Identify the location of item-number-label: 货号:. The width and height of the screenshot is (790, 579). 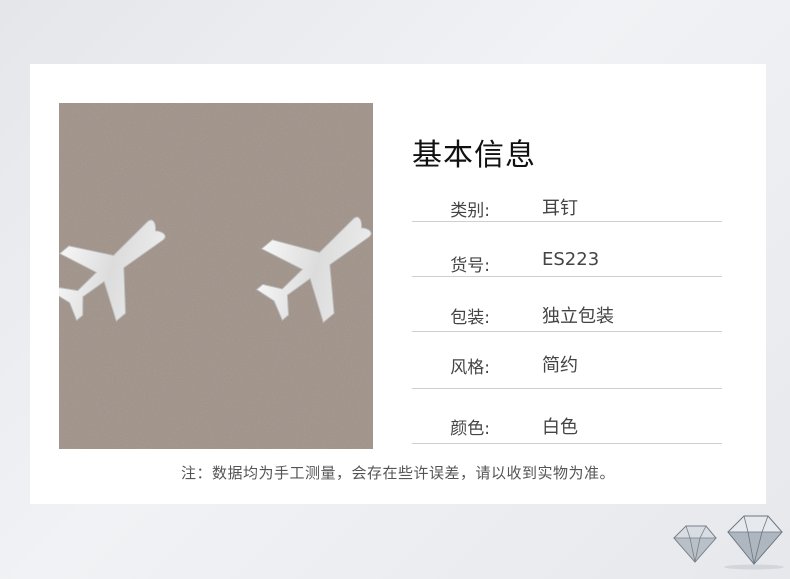
(470, 266).